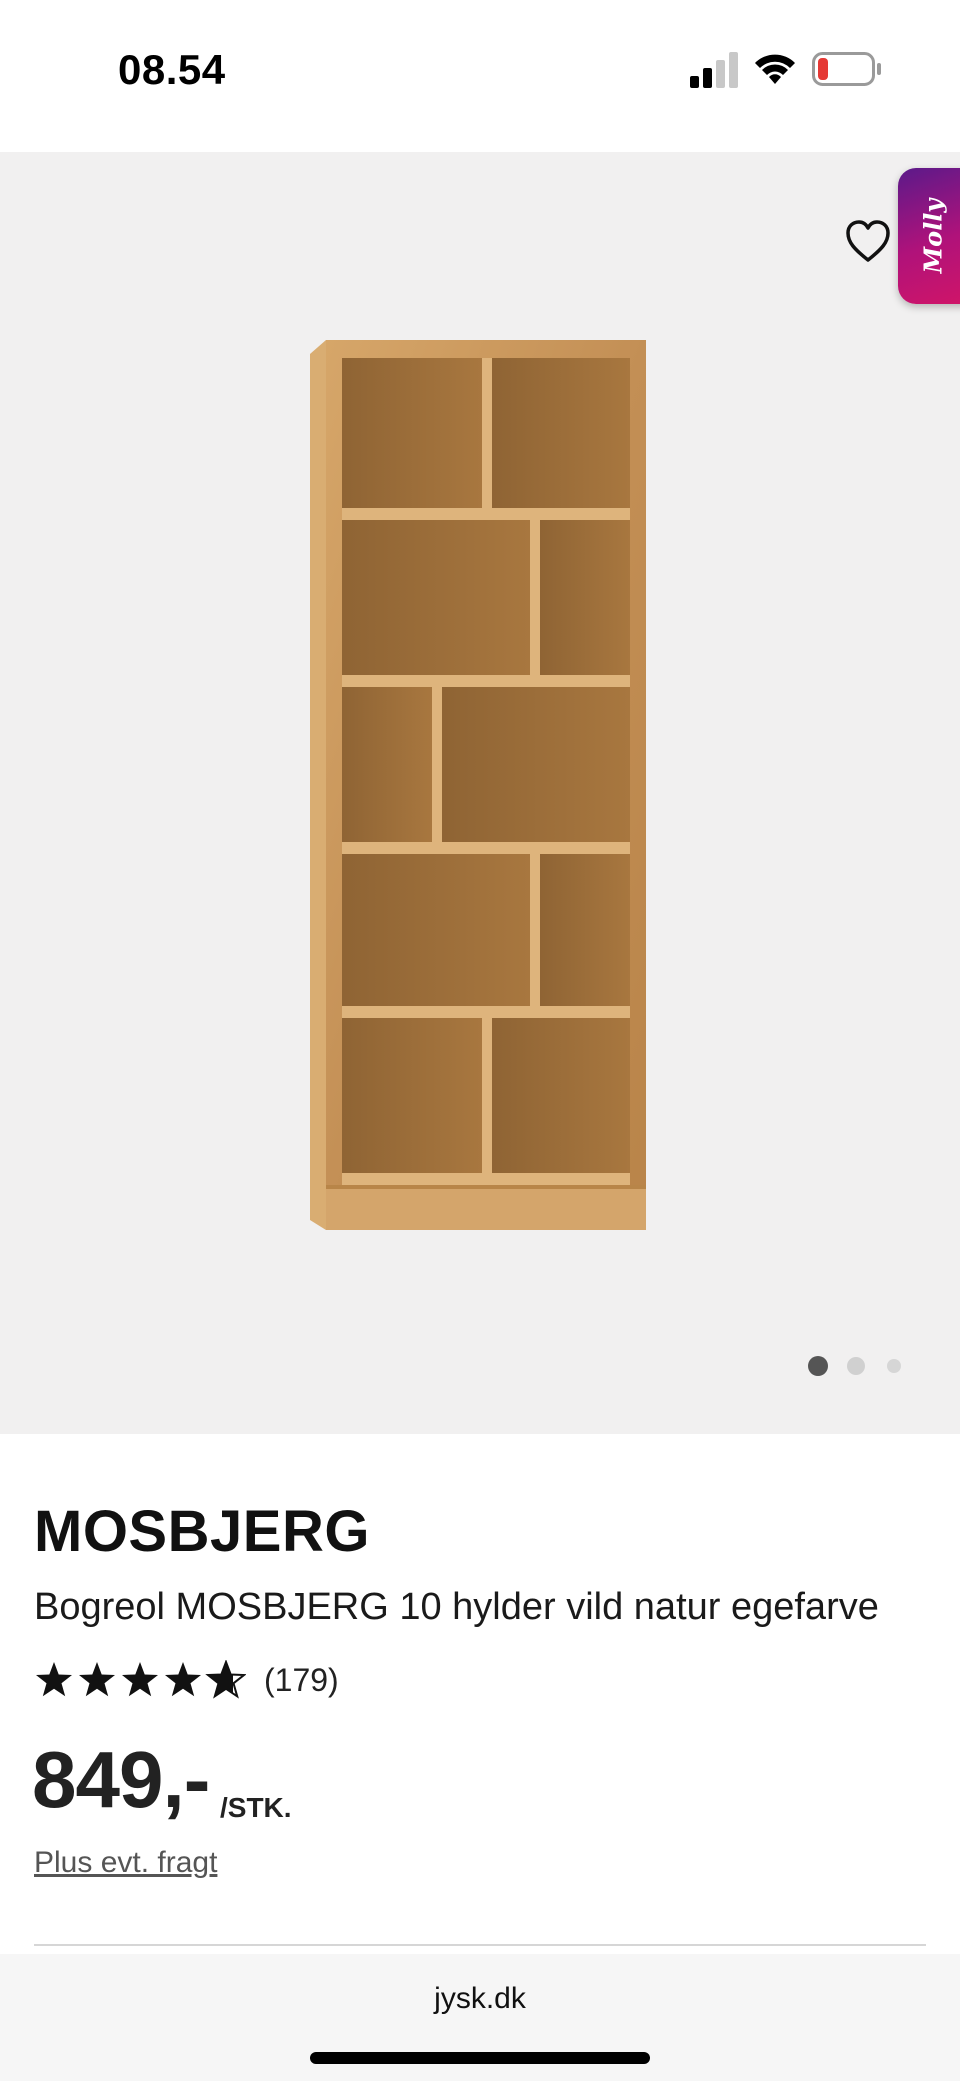  Describe the element at coordinates (480, 1367) in the screenshot. I see `gallery-pagination` at that location.